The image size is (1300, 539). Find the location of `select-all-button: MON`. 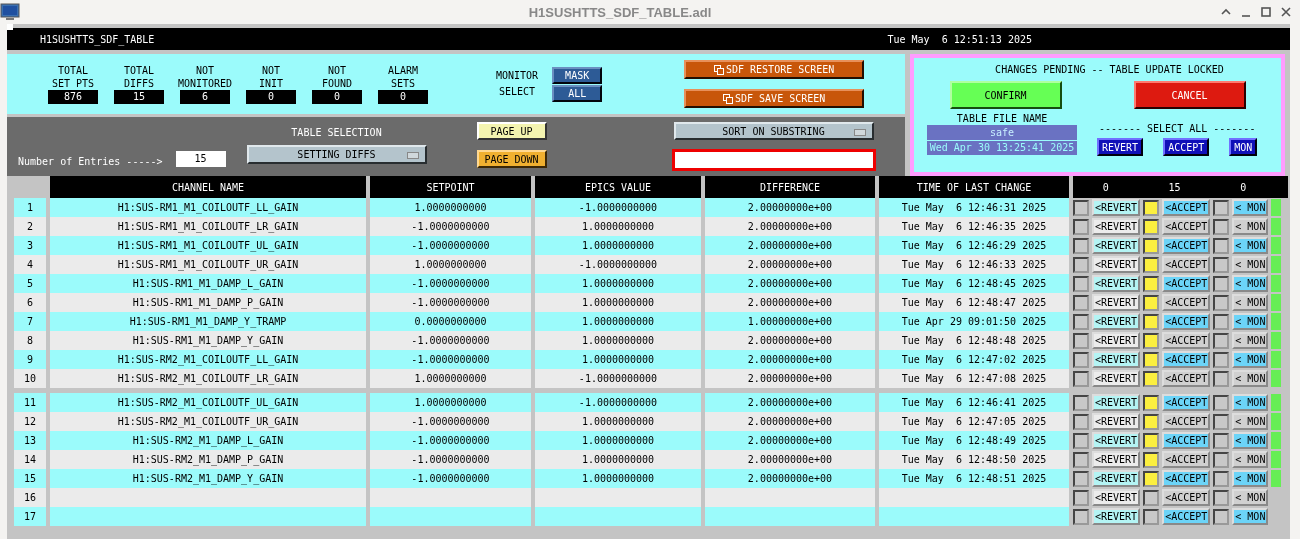

select-all-button: MON is located at coordinates (1243, 147).